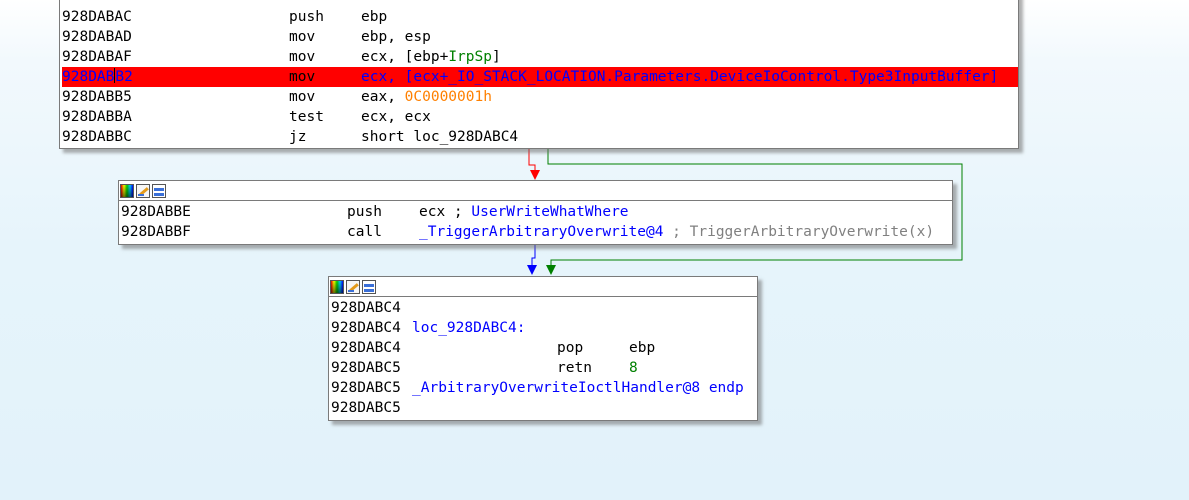  Describe the element at coordinates (156, 232) in the screenshot. I see `address: 928DABBF` at that location.